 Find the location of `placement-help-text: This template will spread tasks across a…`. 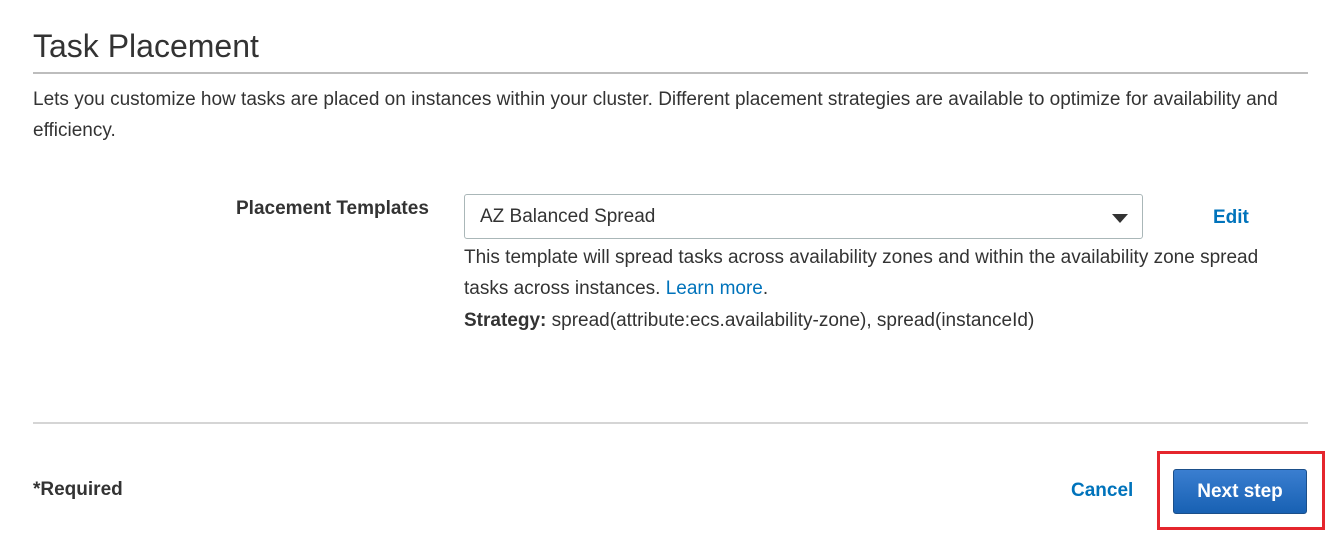

placement-help-text: This template will spread tasks across a… is located at coordinates (879, 273).